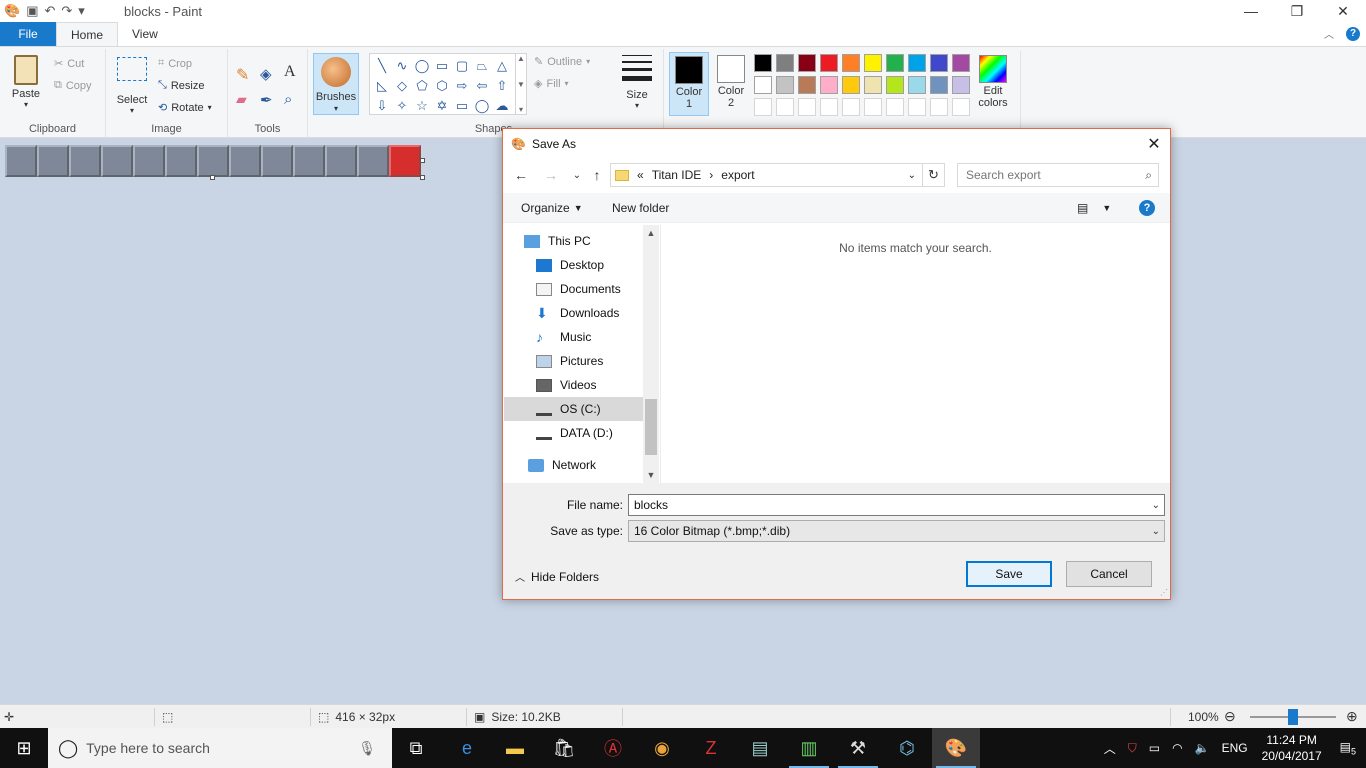  What do you see at coordinates (1109, 574) in the screenshot?
I see `cancel-button: Cancel` at bounding box center [1109, 574].